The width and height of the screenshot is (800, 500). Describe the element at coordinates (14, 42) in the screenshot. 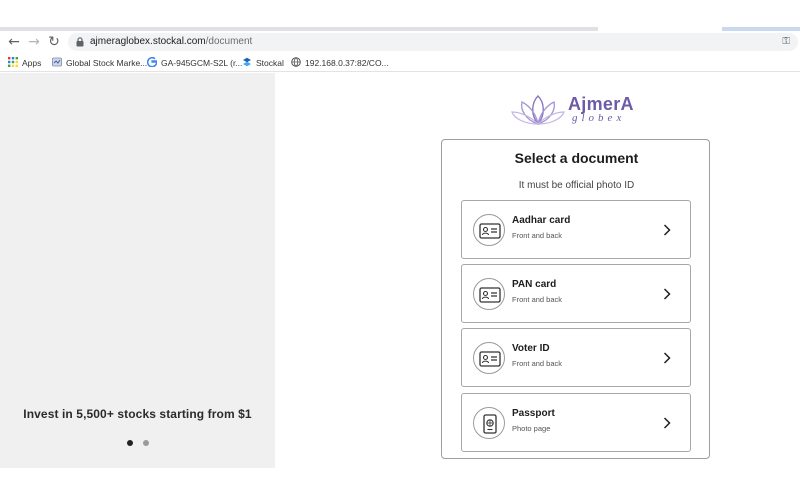

I see `back-arrow-icon: ←` at that location.